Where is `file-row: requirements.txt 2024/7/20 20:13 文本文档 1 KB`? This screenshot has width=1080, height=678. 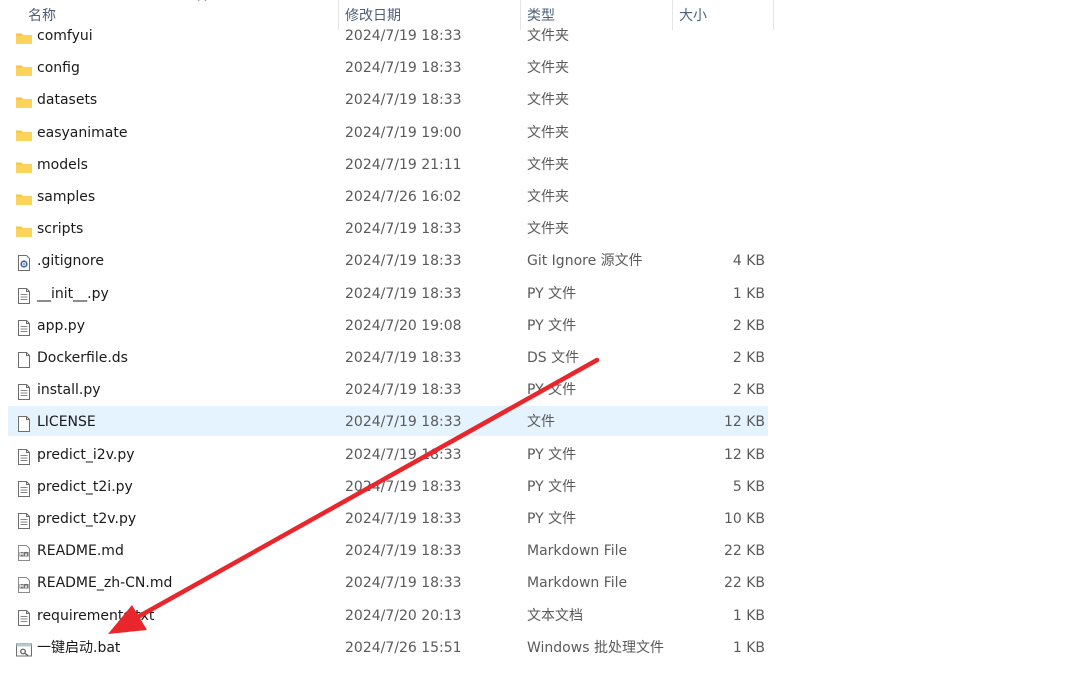
file-row: requirements.txt 2024/7/20 20:13 文本文档 1 KB is located at coordinates (388, 615).